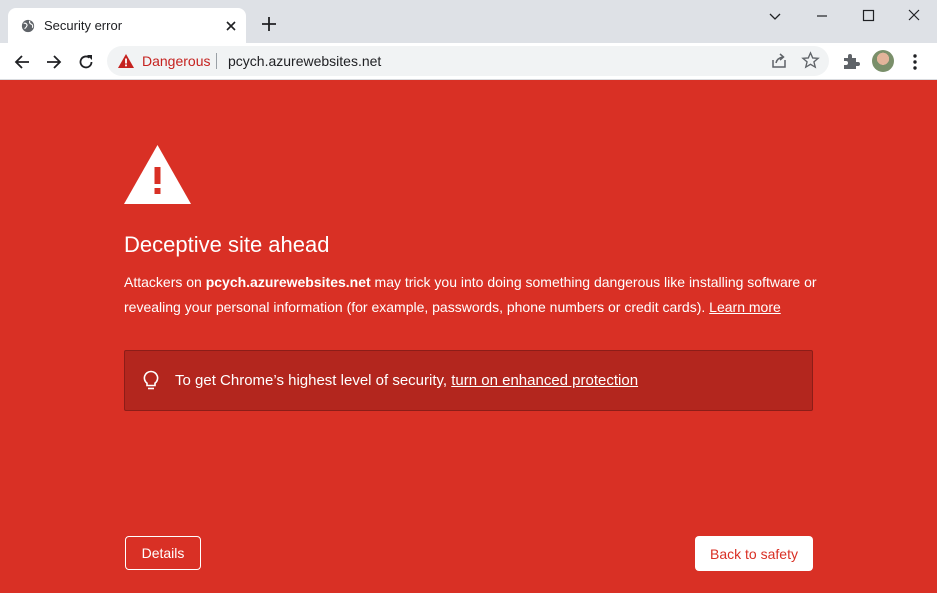 The height and width of the screenshot is (593, 937). Describe the element at coordinates (851, 62) in the screenshot. I see `extensions-puzzle-icon` at that location.